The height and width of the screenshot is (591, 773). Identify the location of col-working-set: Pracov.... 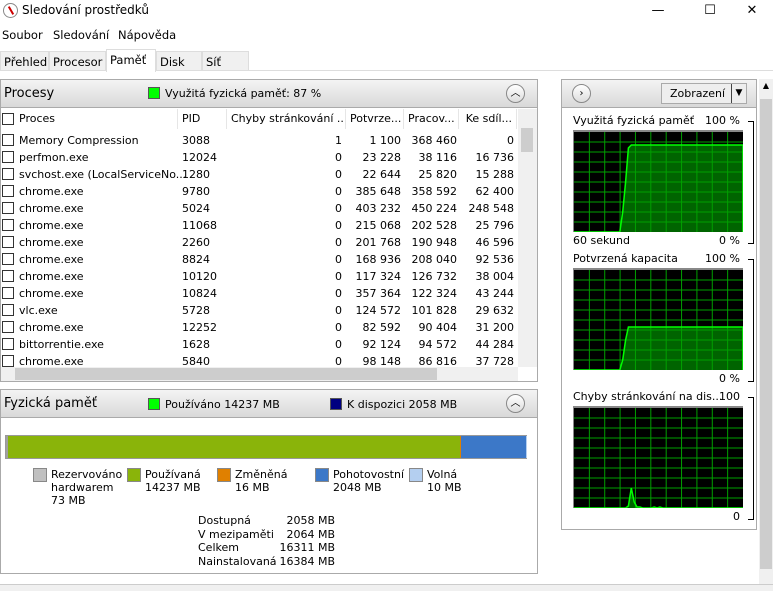
(431, 119).